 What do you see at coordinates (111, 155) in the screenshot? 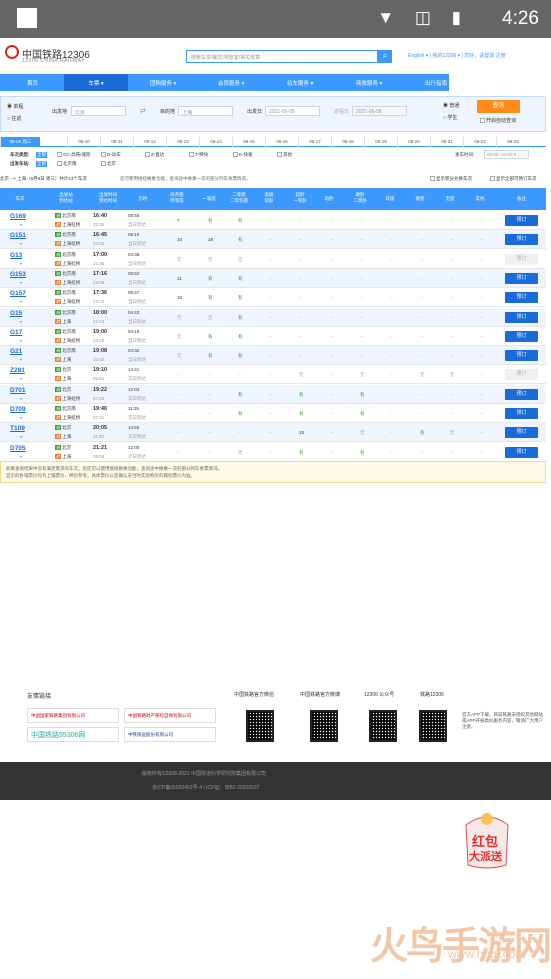
I see `type-filter: D-动车` at bounding box center [111, 155].